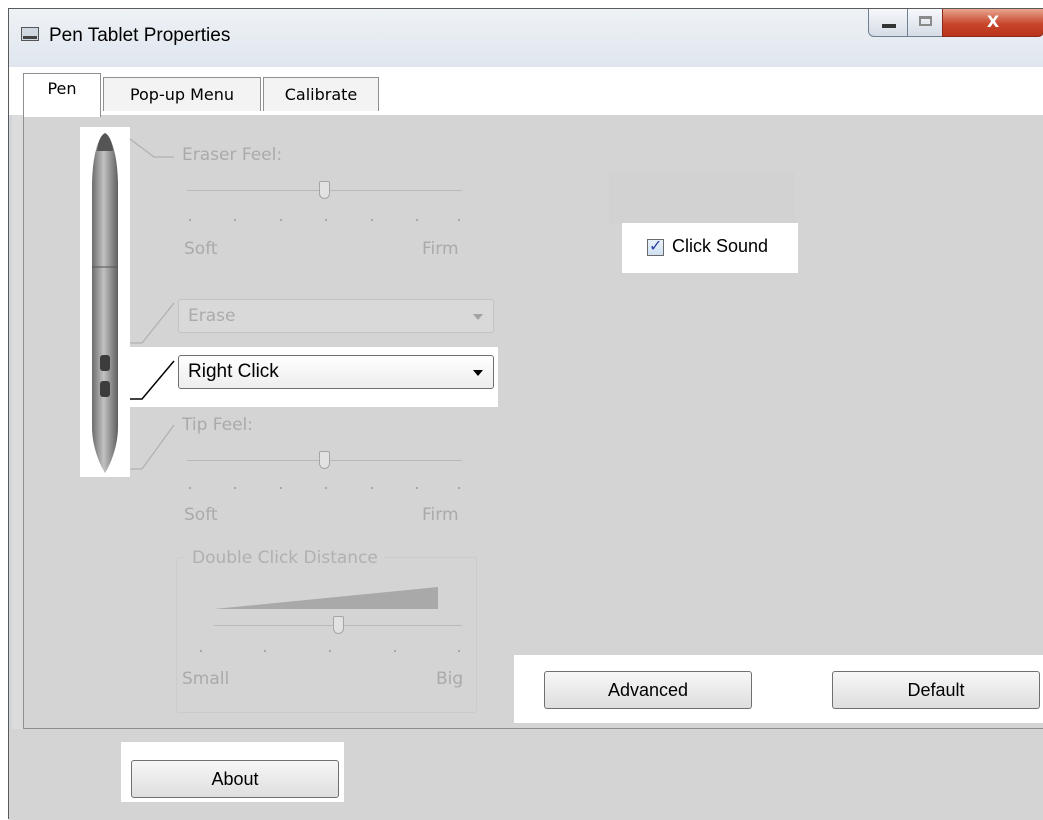 This screenshot has width=1043, height=820. I want to click on double-click-distance-slider-thumb, so click(338, 625).